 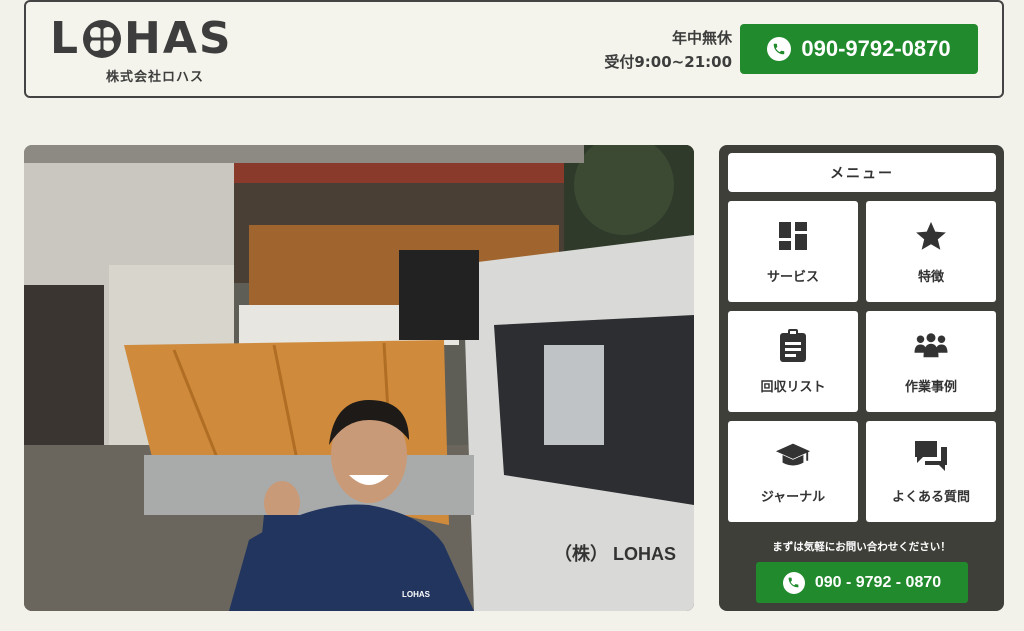 I want to click on company-name: 株式会社ロハス, so click(x=154, y=77).